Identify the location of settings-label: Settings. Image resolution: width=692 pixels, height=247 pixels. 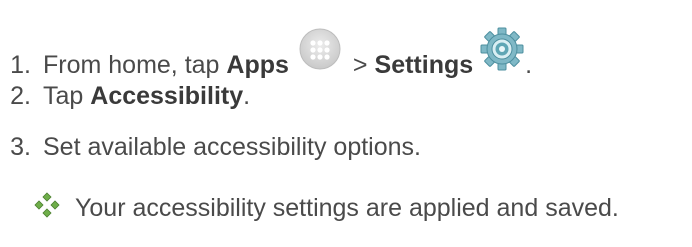
(424, 64).